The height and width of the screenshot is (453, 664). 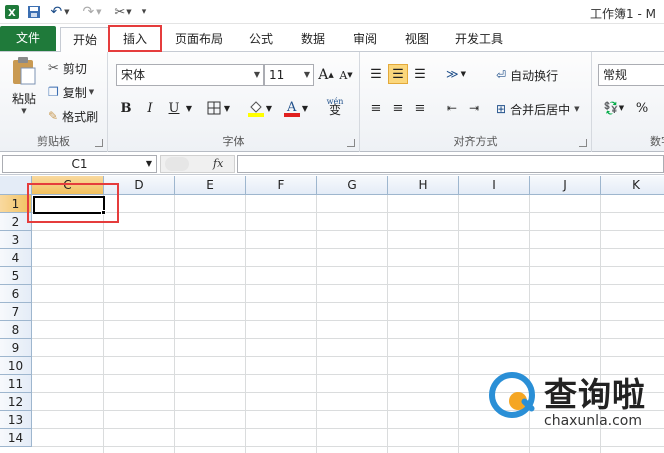 I want to click on align-right-button: ≡, so click(x=420, y=108).